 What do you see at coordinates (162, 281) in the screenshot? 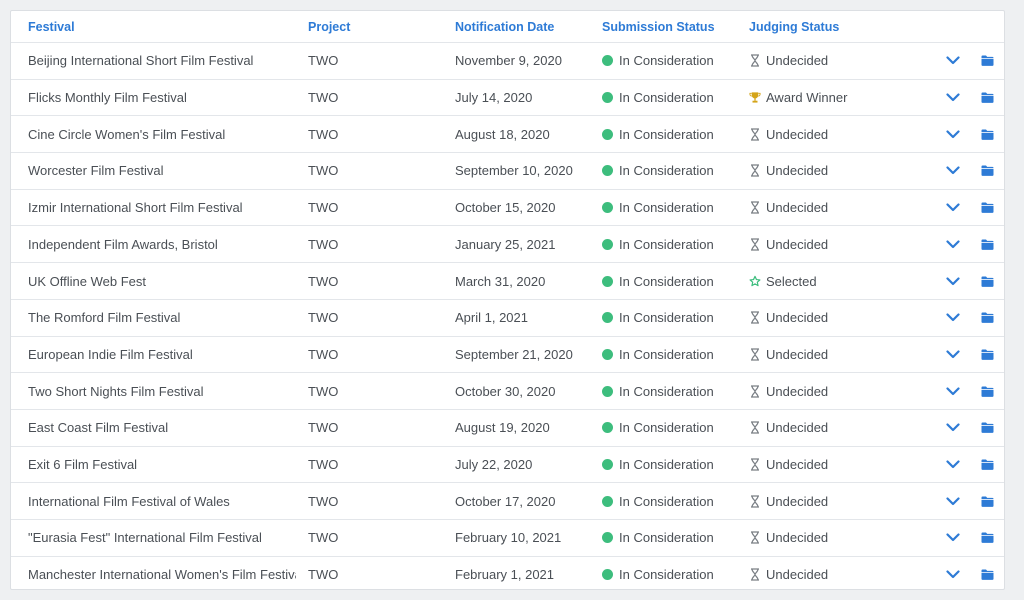
I see `festival-name: UK Offline Web Fest` at bounding box center [162, 281].